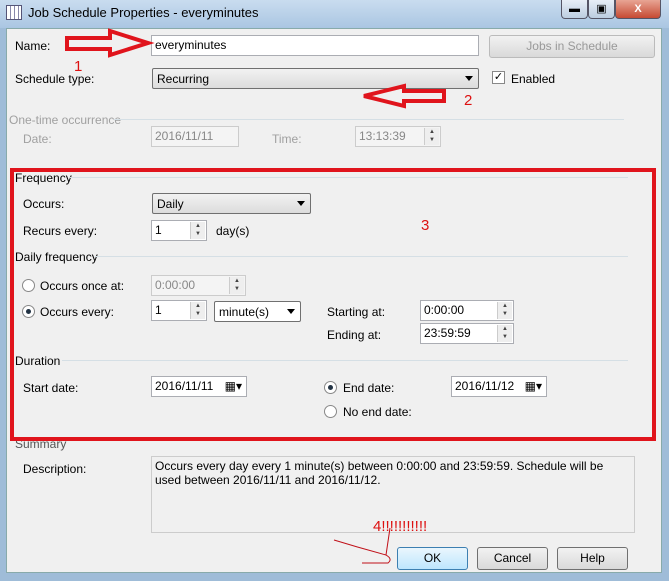  Describe the element at coordinates (468, 100) in the screenshot. I see `annotation-2: 2` at that location.